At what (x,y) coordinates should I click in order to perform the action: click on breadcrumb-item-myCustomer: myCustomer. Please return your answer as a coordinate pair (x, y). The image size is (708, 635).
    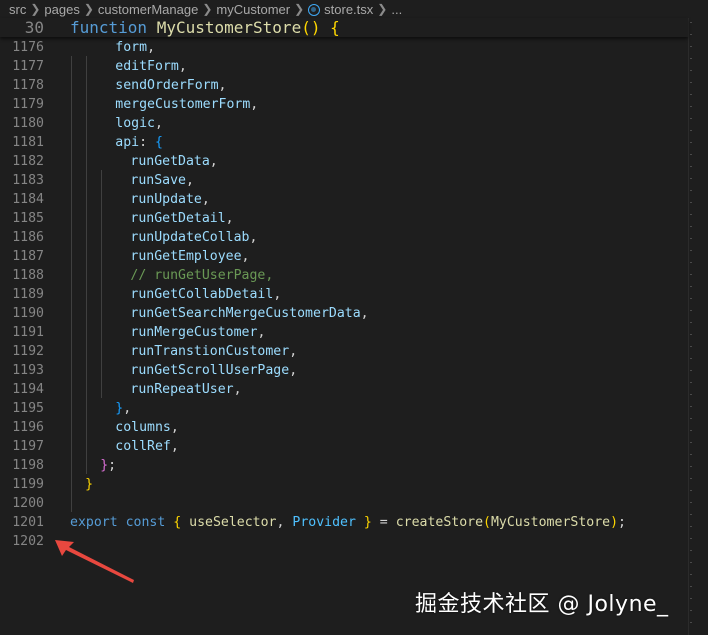
    Looking at the image, I should click on (253, 9).